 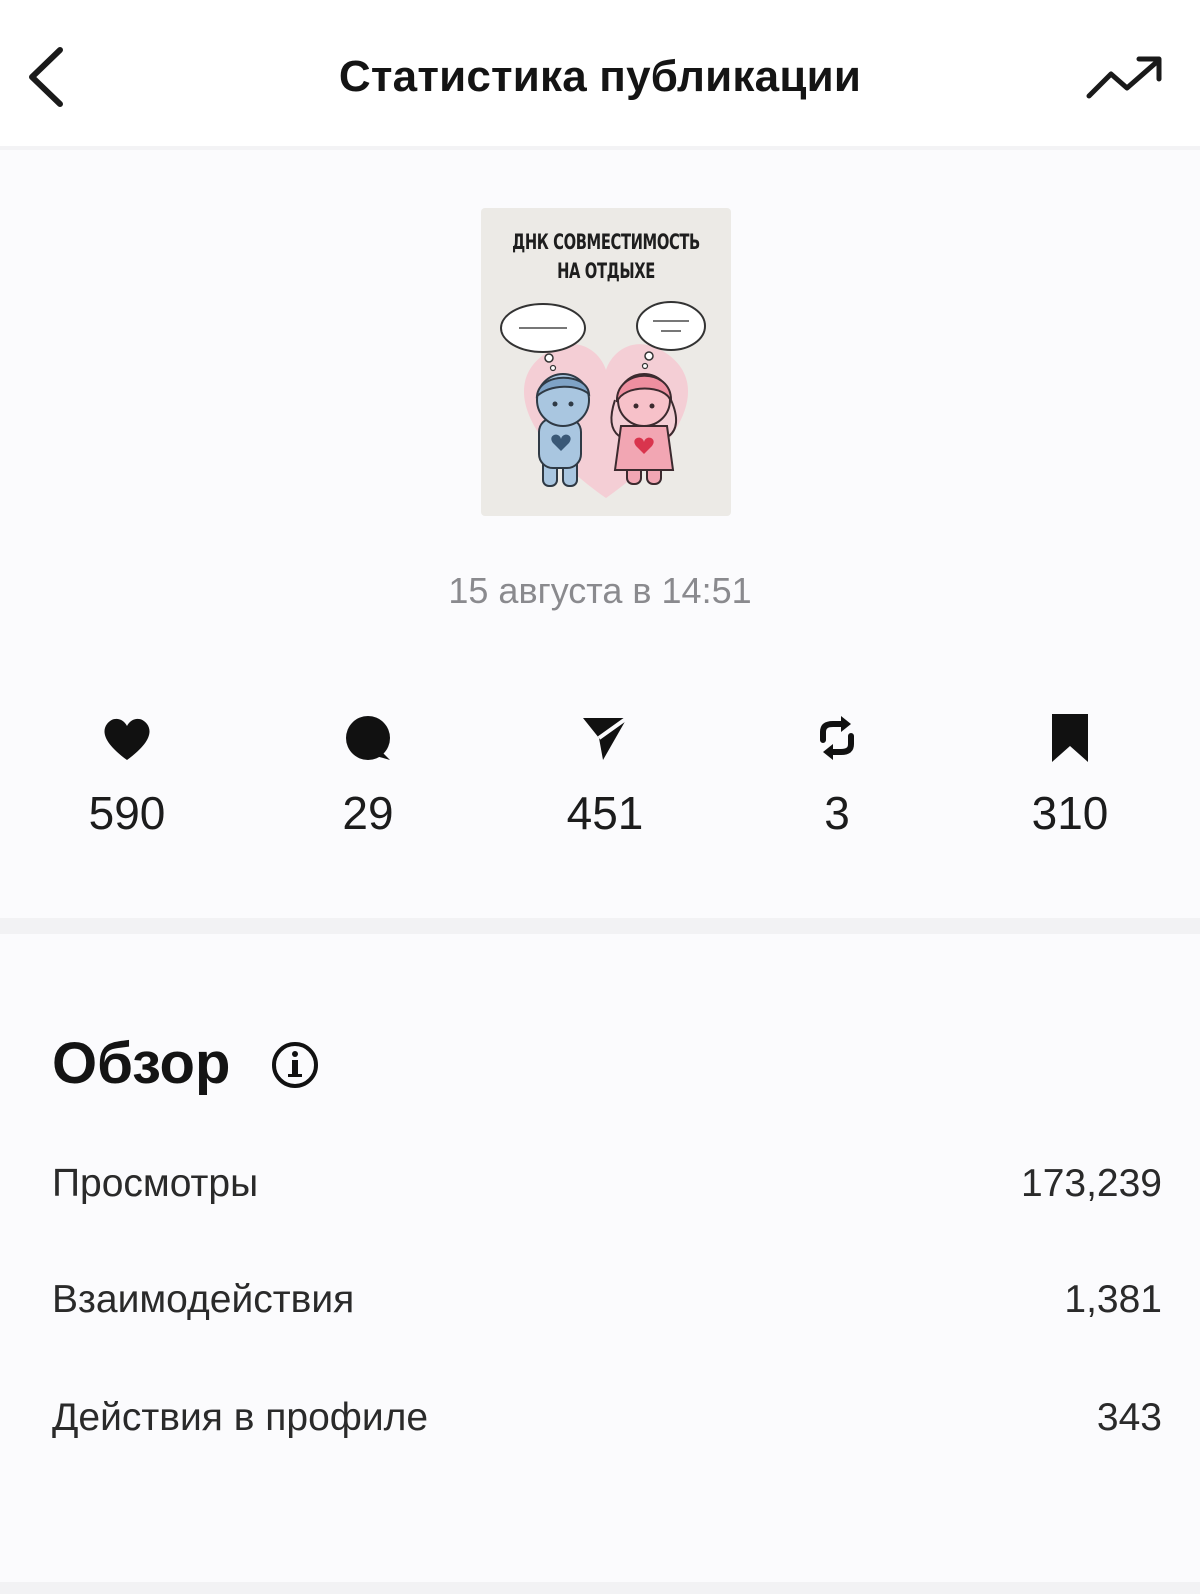 I want to click on stat-label: Взаимодействия, so click(x=203, y=1299).